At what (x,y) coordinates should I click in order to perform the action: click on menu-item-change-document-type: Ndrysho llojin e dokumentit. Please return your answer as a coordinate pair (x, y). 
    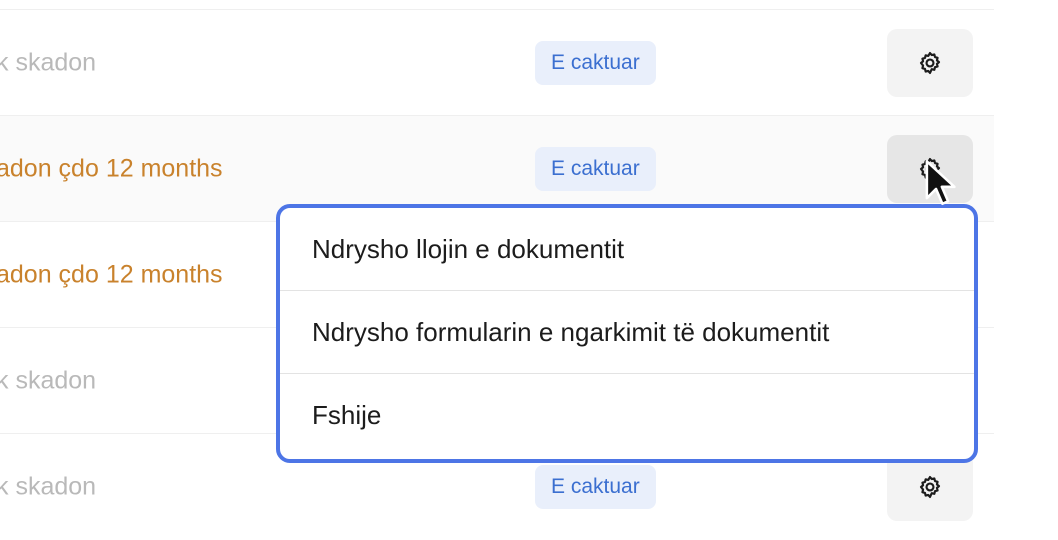
    Looking at the image, I should click on (627, 249).